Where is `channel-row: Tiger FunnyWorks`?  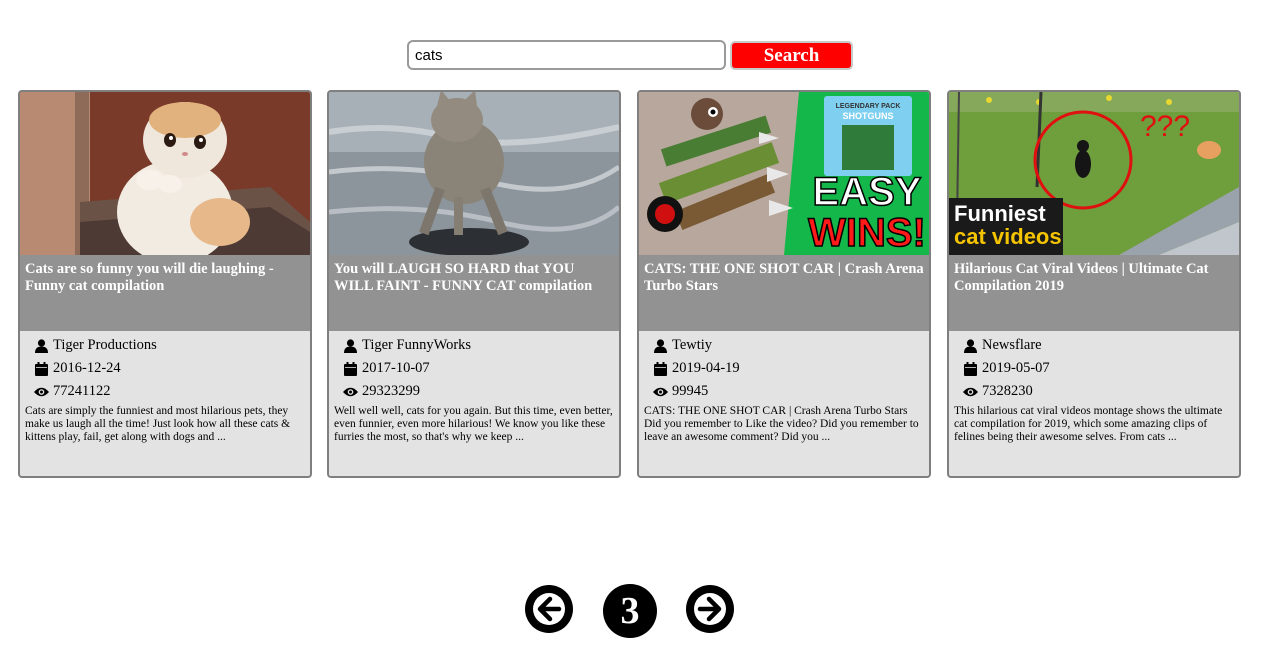
channel-row: Tiger FunnyWorks is located at coordinates (407, 345).